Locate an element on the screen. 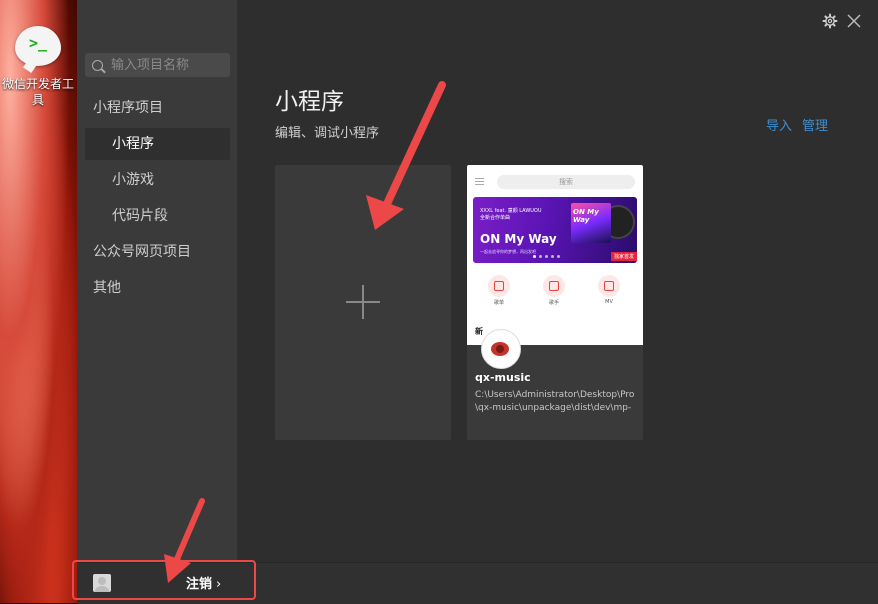 This screenshot has height=604, width=878. import-link: 导入 is located at coordinates (779, 124).